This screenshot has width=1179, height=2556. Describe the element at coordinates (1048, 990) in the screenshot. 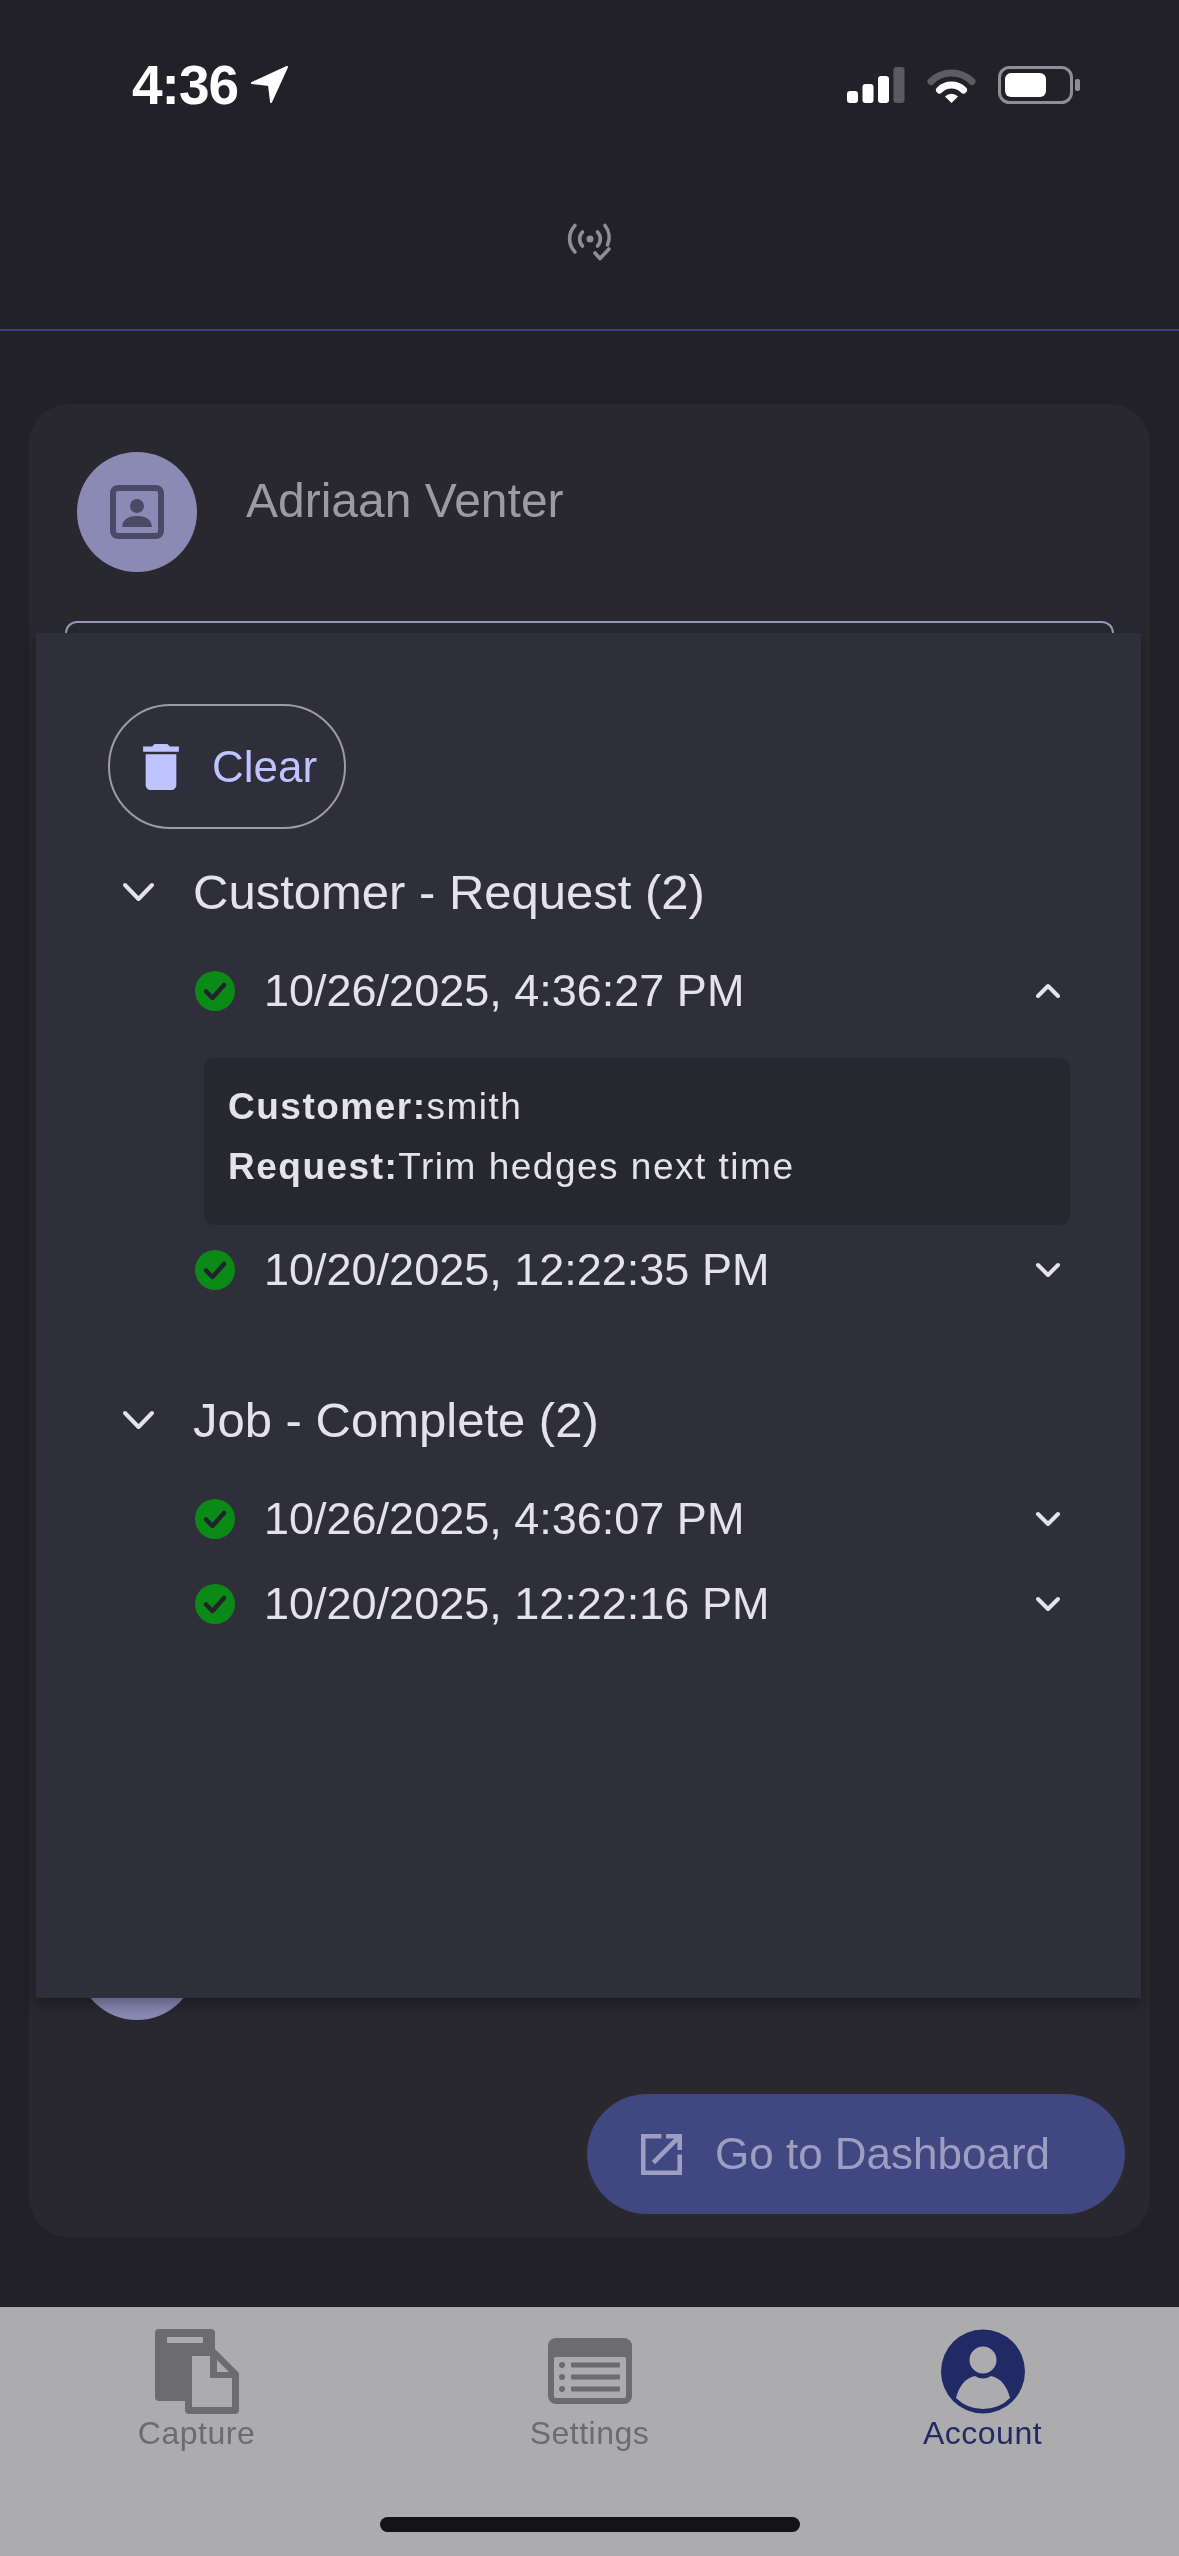

I see `chevron-up-icon` at that location.